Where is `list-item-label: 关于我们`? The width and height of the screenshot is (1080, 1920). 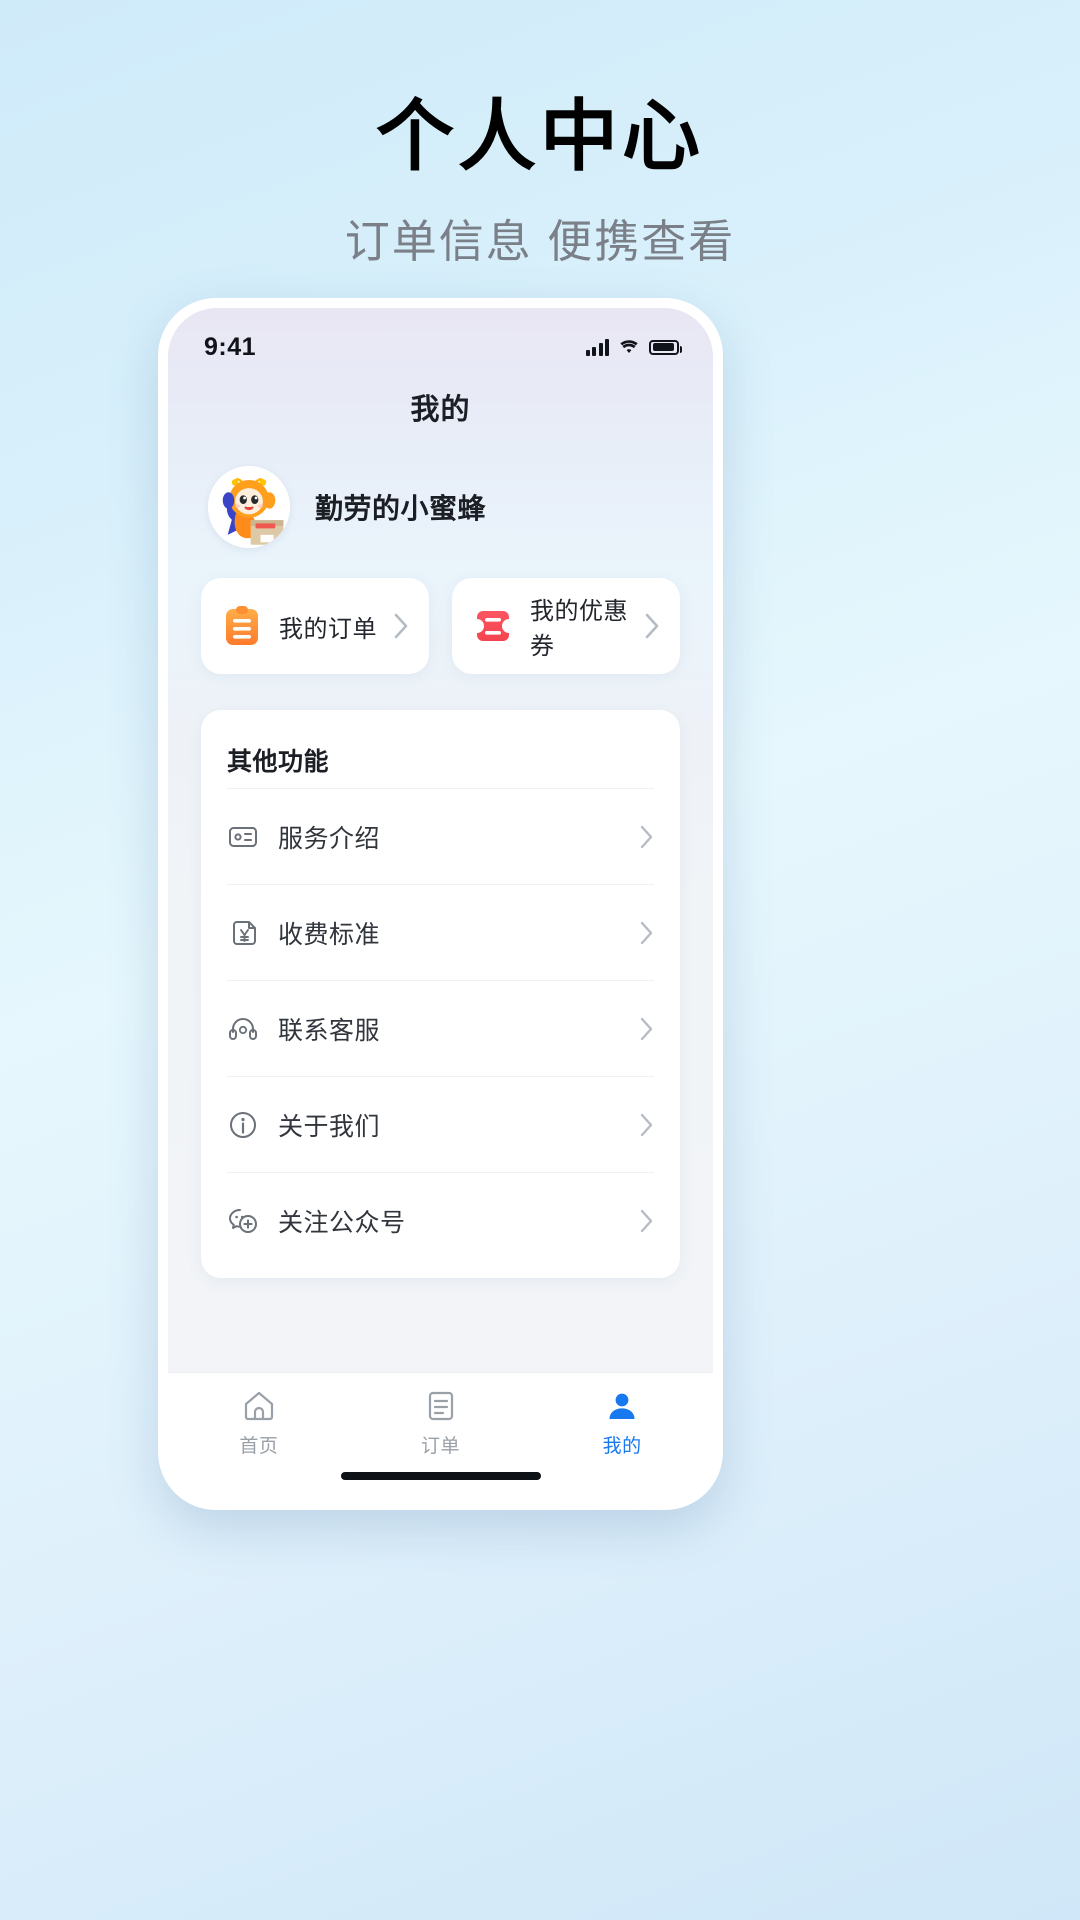 list-item-label: 关于我们 is located at coordinates (329, 1126).